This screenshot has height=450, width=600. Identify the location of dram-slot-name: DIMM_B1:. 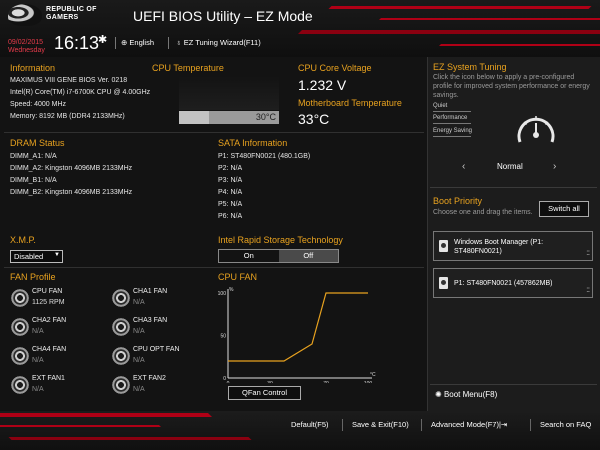
(27, 180).